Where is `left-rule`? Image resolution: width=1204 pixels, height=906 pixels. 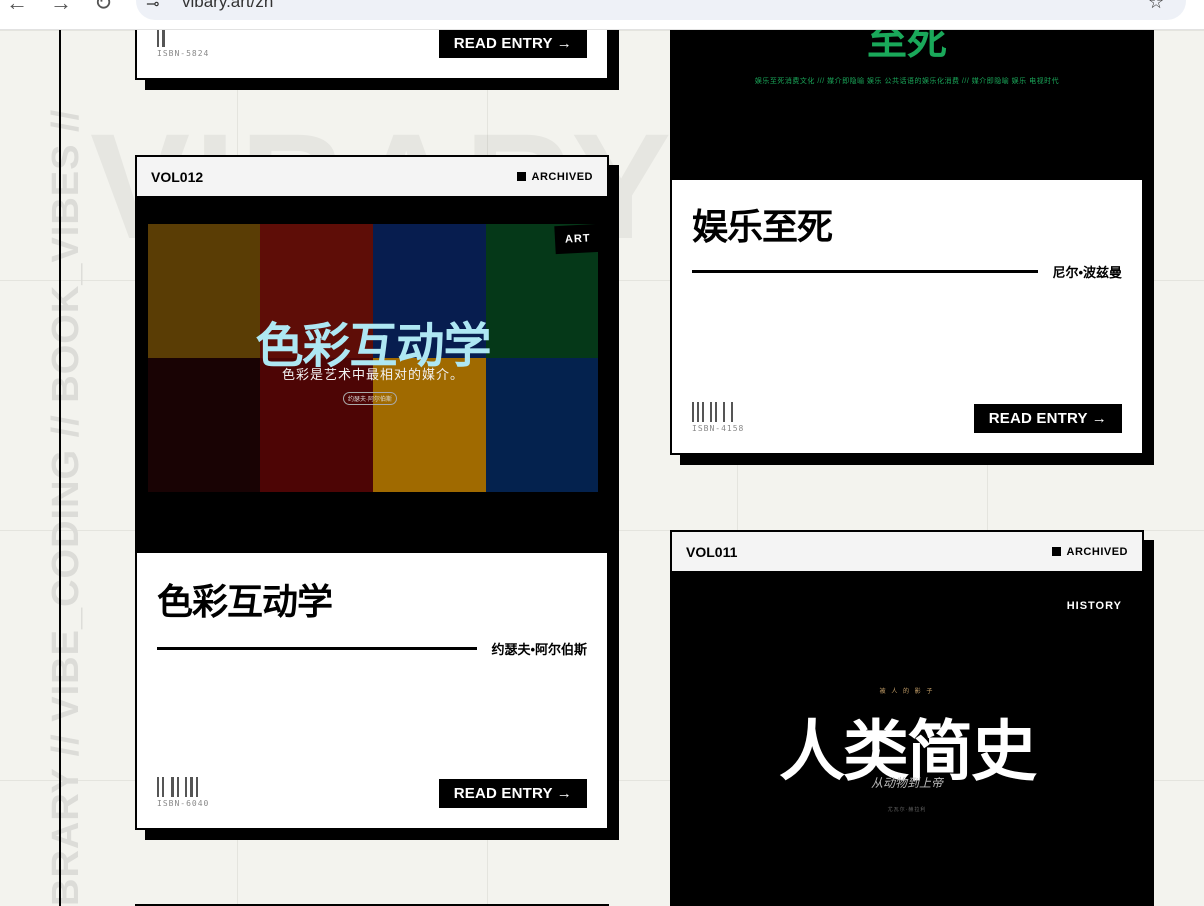 left-rule is located at coordinates (60, 468).